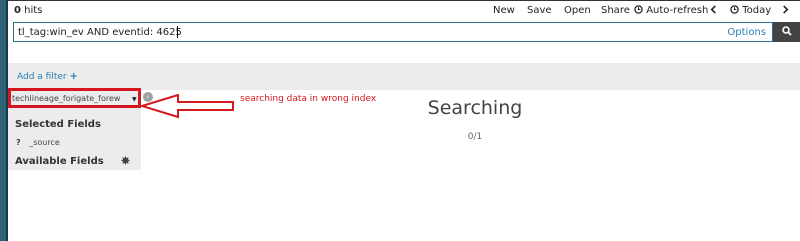  I want to click on chevron-right-icon, so click(791, 11).